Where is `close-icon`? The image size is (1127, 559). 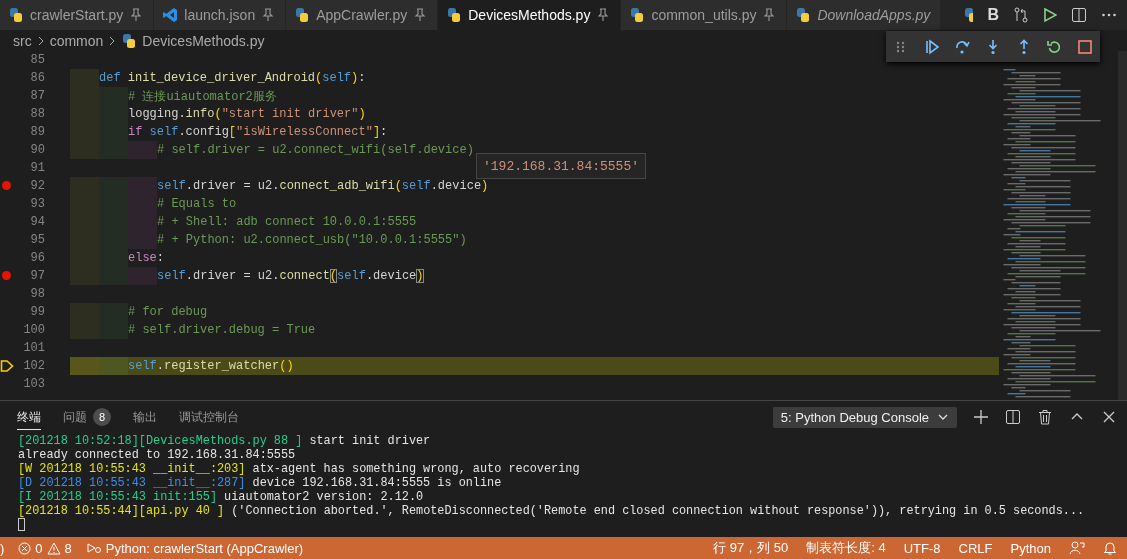 close-icon is located at coordinates (1109, 417).